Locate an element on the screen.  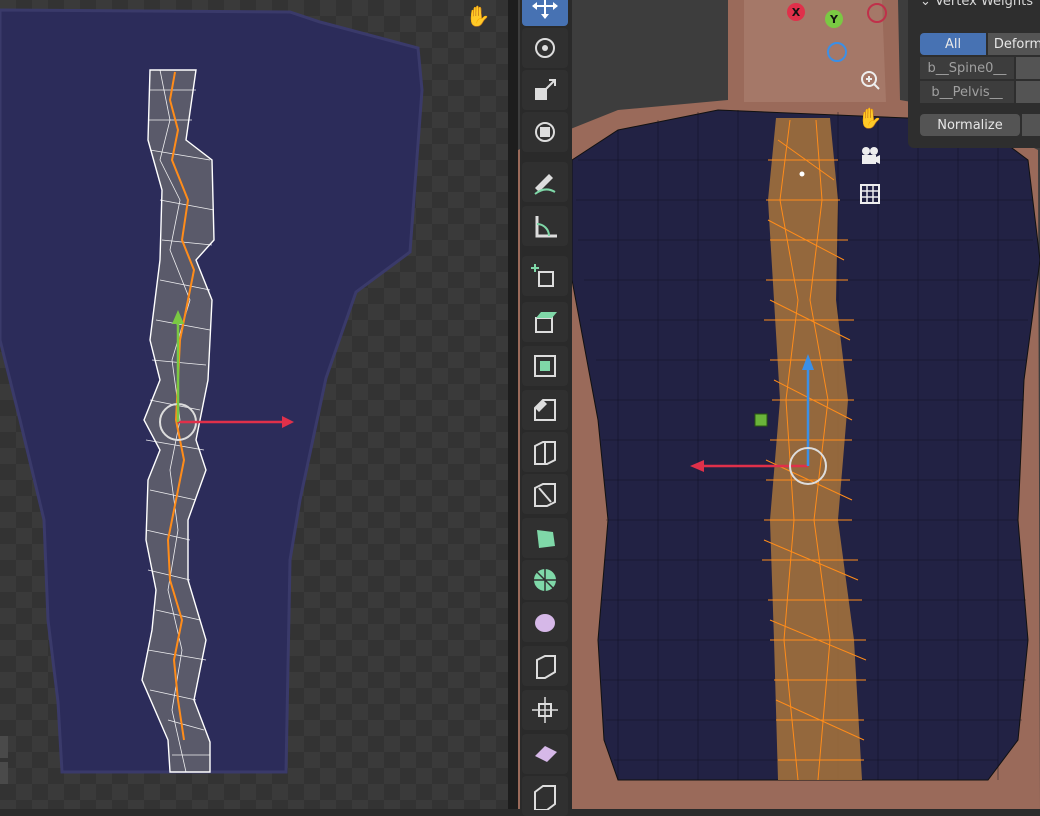
chevron-down-icon: ⌄ is located at coordinates (928, 4).